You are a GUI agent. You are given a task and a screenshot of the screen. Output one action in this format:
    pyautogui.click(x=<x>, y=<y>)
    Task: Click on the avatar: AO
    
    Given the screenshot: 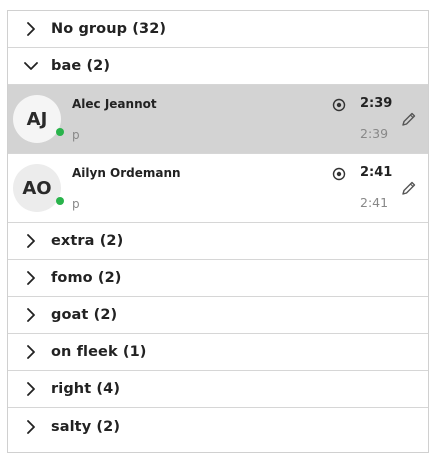 What is the action you would take?
    pyautogui.click(x=37, y=188)
    